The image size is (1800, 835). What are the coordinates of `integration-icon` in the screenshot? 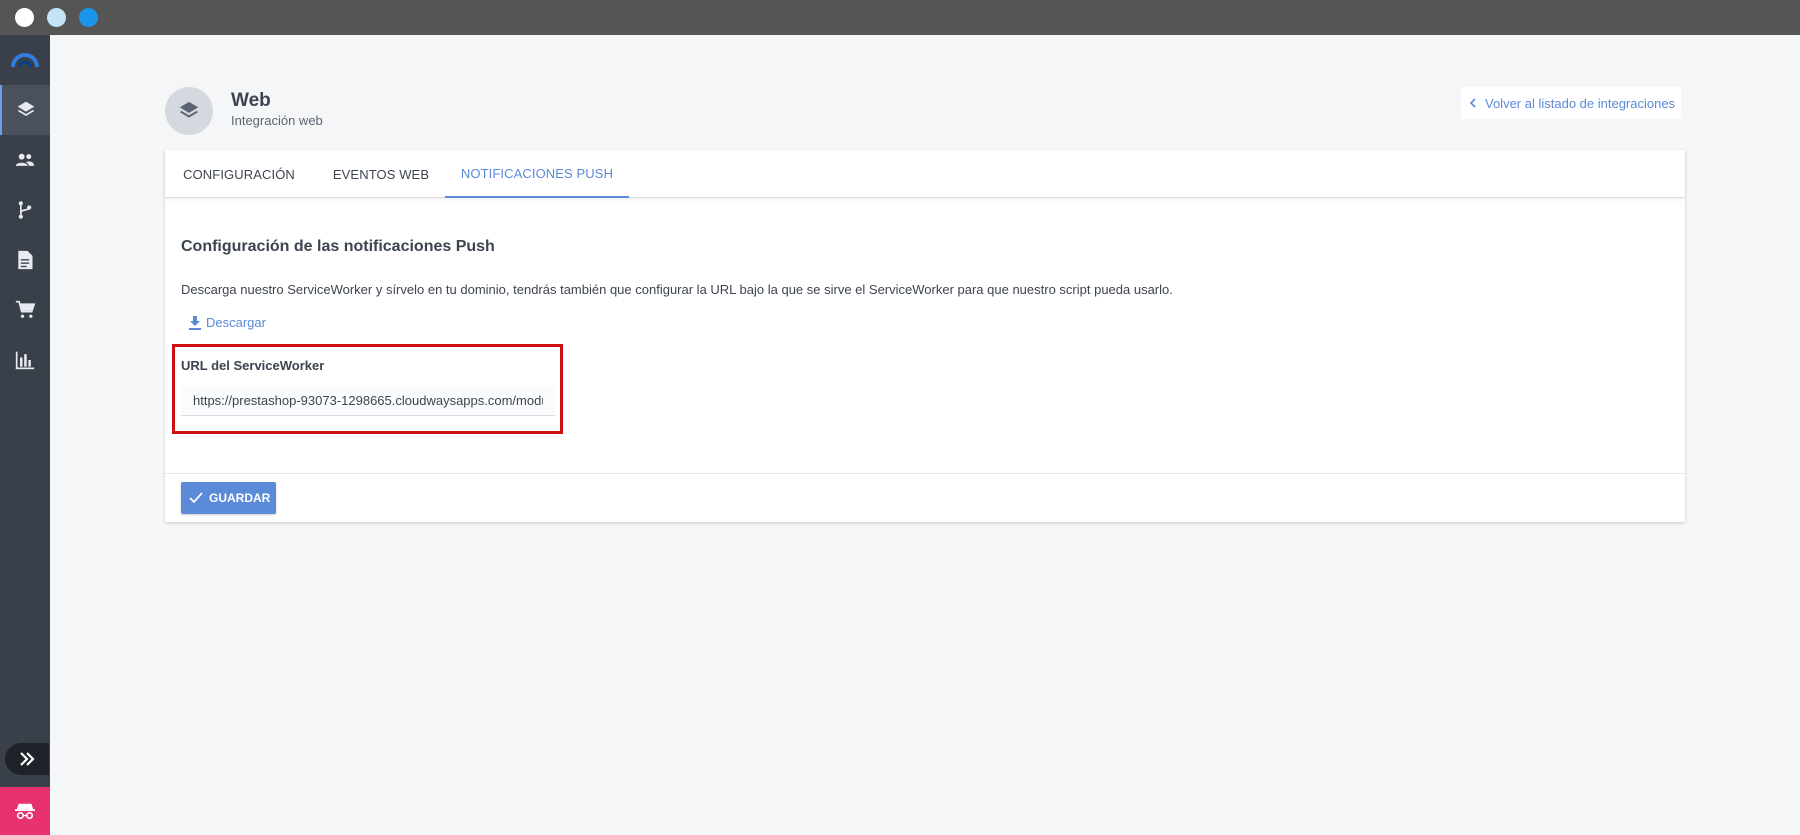 It's located at (189, 111).